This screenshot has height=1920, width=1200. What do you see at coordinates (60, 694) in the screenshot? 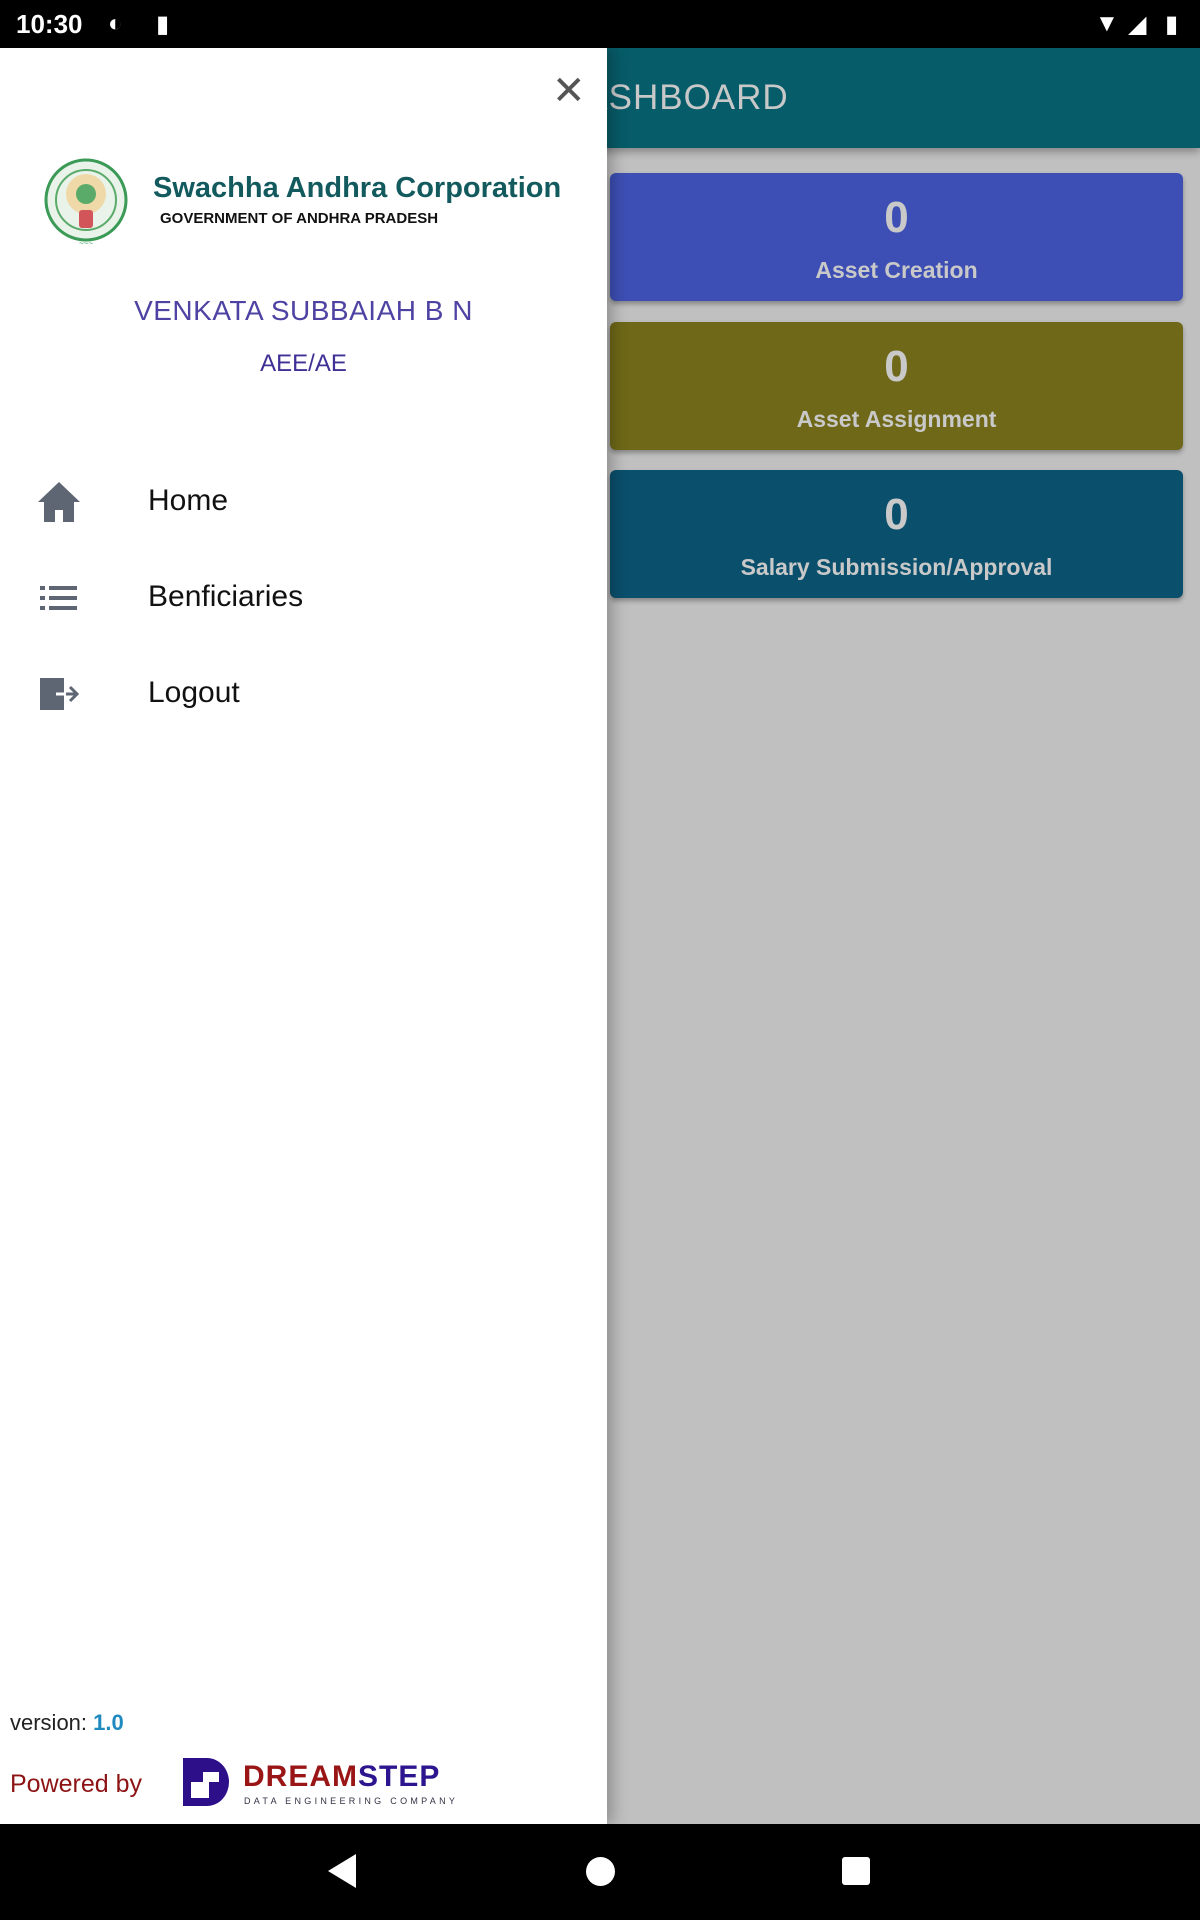
I see `logout-icon` at bounding box center [60, 694].